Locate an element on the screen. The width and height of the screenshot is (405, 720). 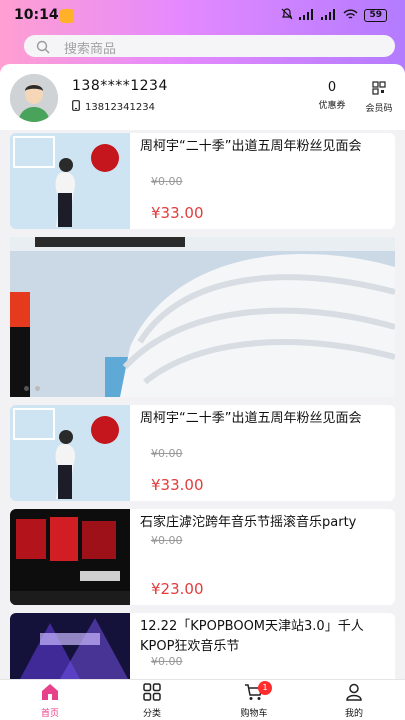
phone-icon is located at coordinates (76, 107).